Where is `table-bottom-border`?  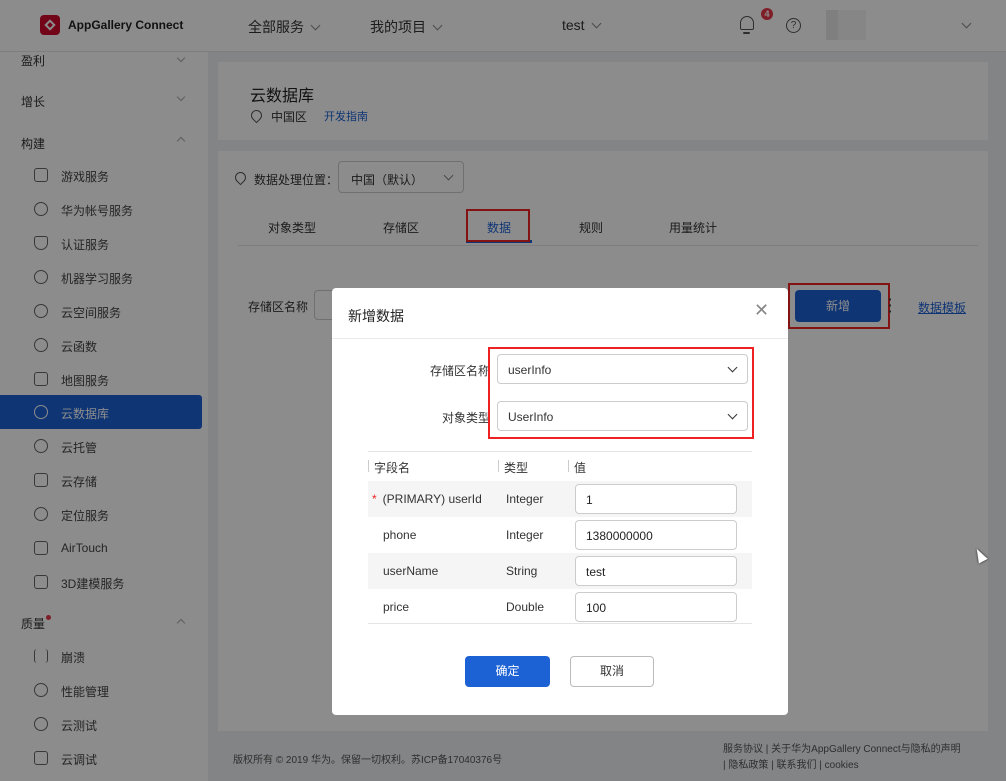 table-bottom-border is located at coordinates (560, 623).